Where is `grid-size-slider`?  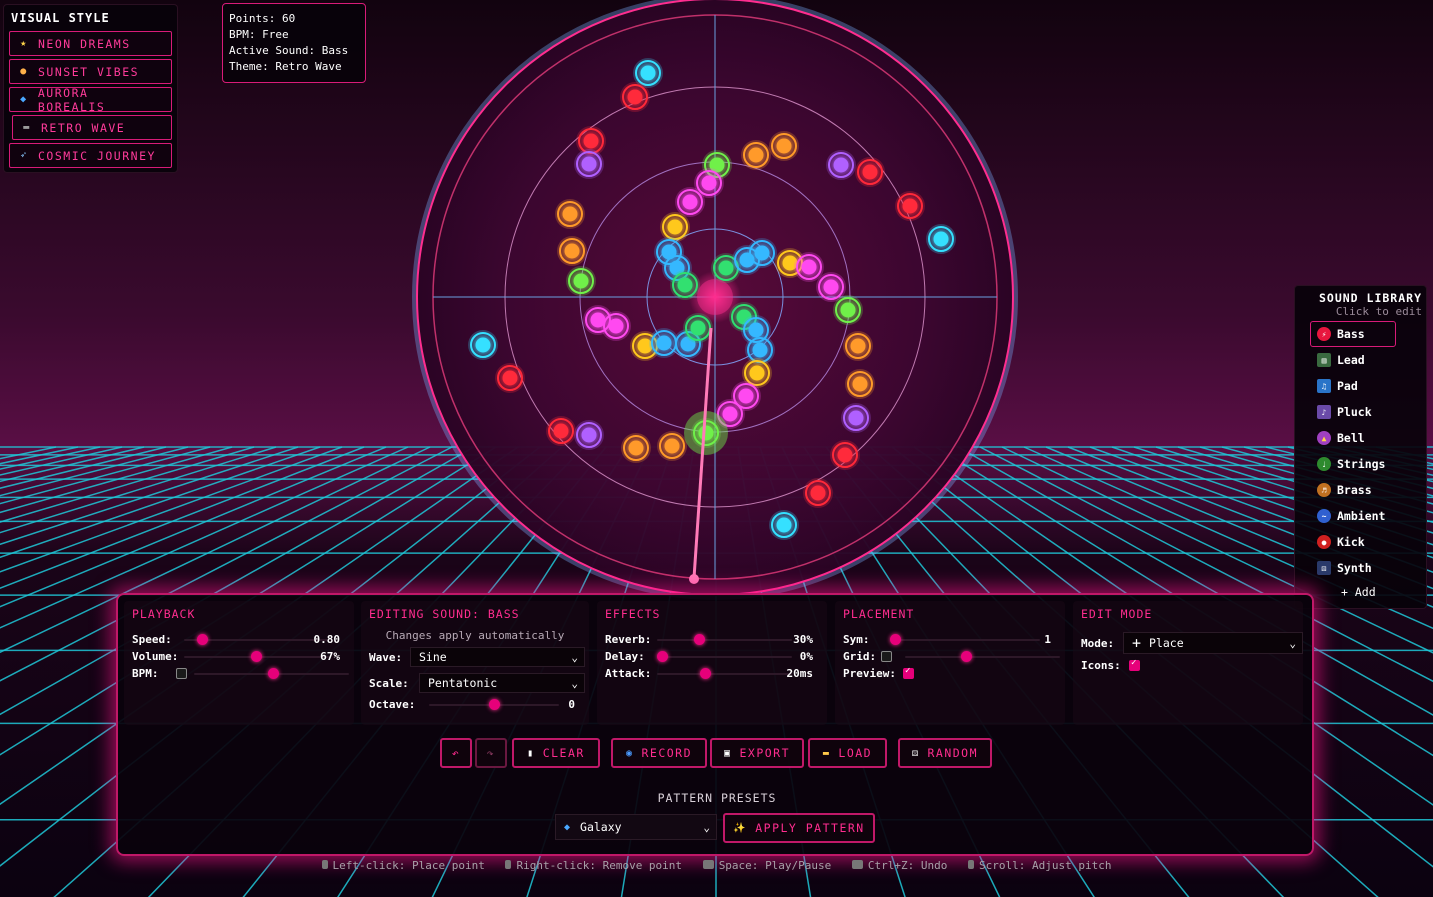
grid-size-slider is located at coordinates (982, 656).